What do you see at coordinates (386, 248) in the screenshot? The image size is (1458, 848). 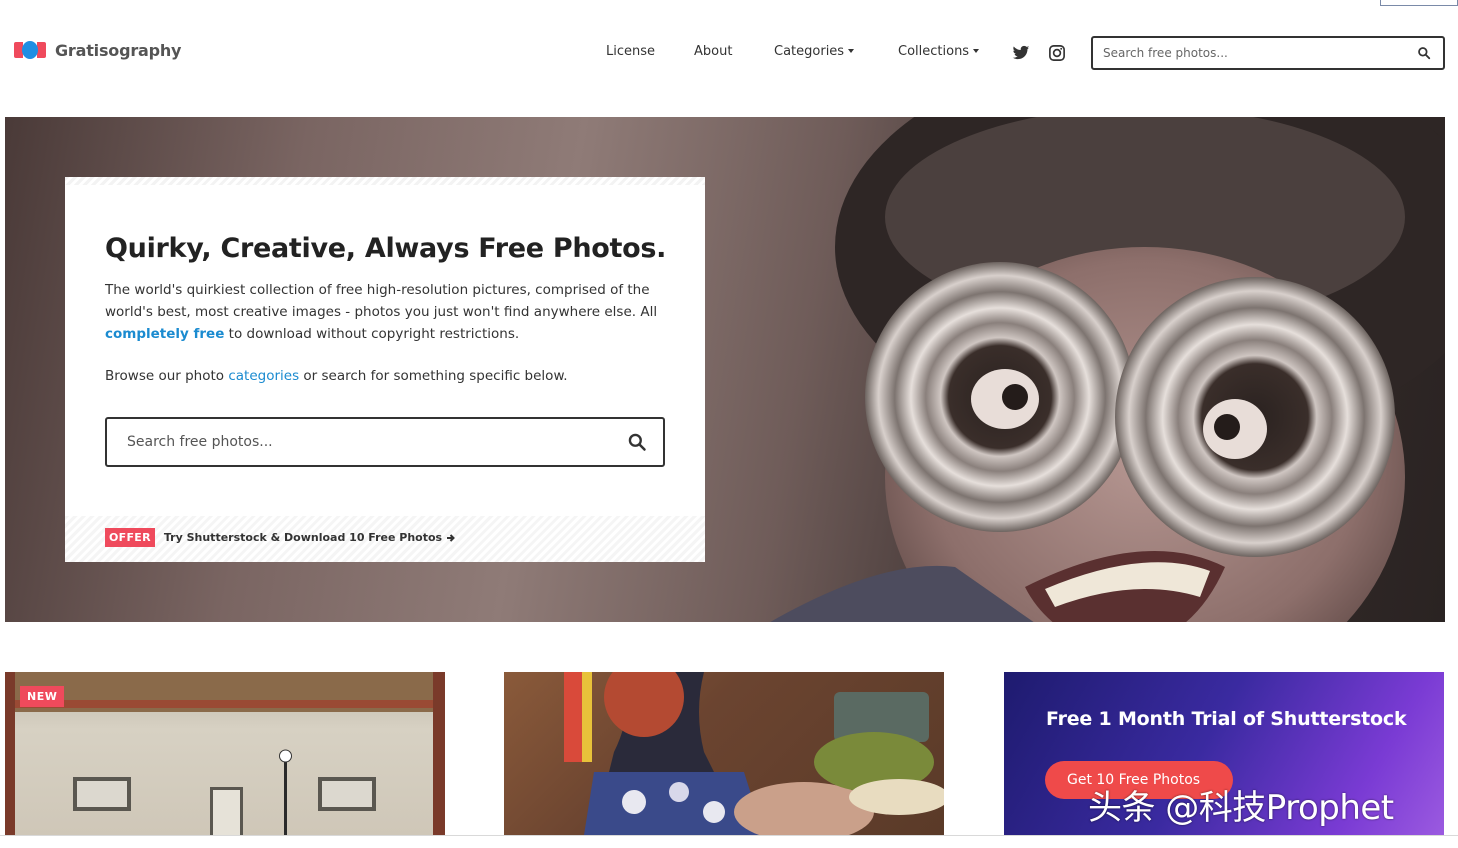 I see `hero-title: Quirky, Creative, Always Free Photos.` at bounding box center [386, 248].